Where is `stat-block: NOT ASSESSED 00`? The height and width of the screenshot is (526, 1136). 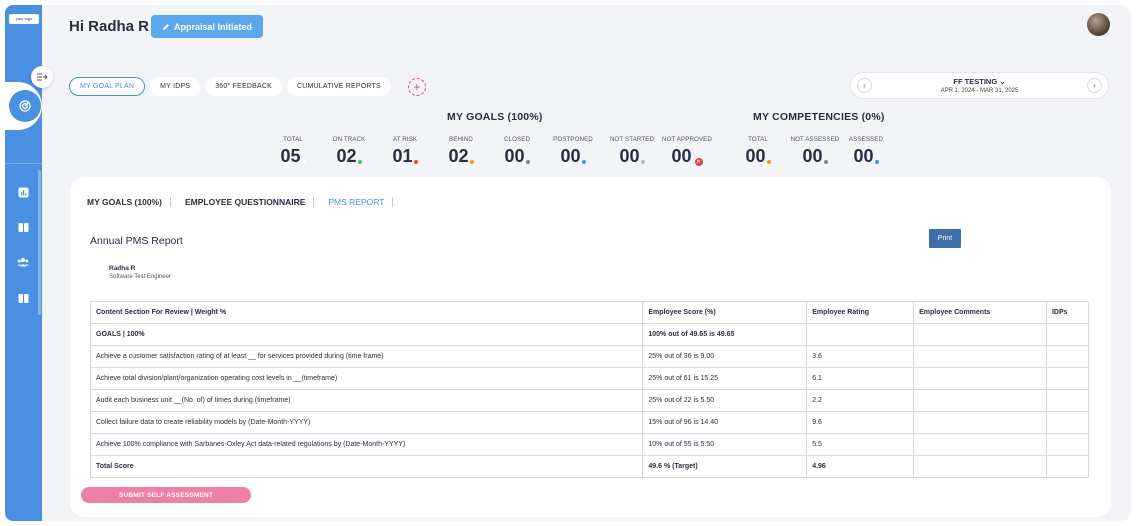
stat-block: NOT ASSESSED 00 is located at coordinates (815, 151).